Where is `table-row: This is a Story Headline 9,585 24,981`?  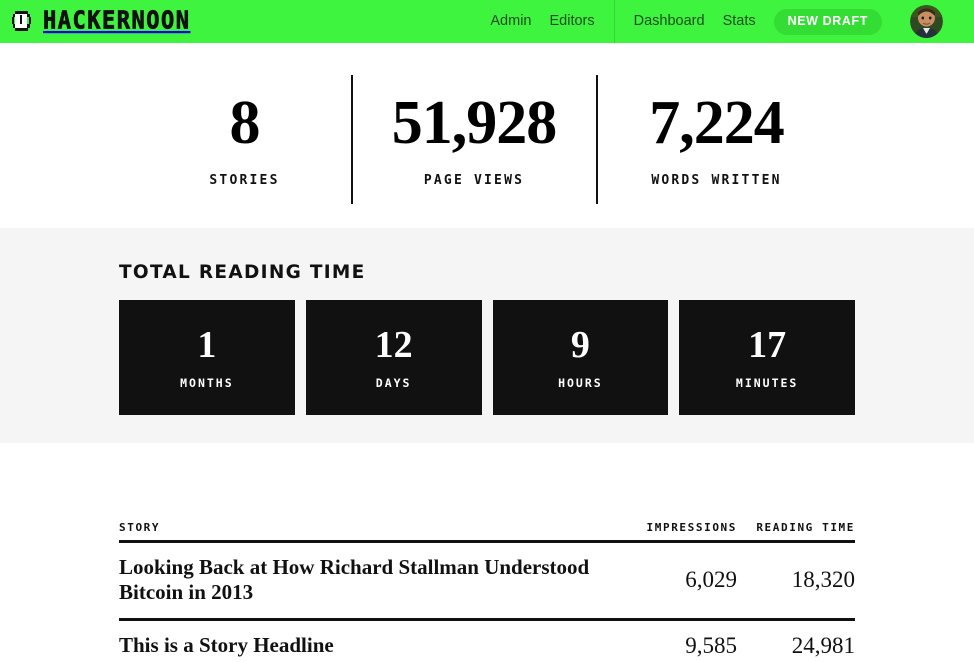
table-row: This is a Story Headline 9,585 24,981 is located at coordinates (487, 640).